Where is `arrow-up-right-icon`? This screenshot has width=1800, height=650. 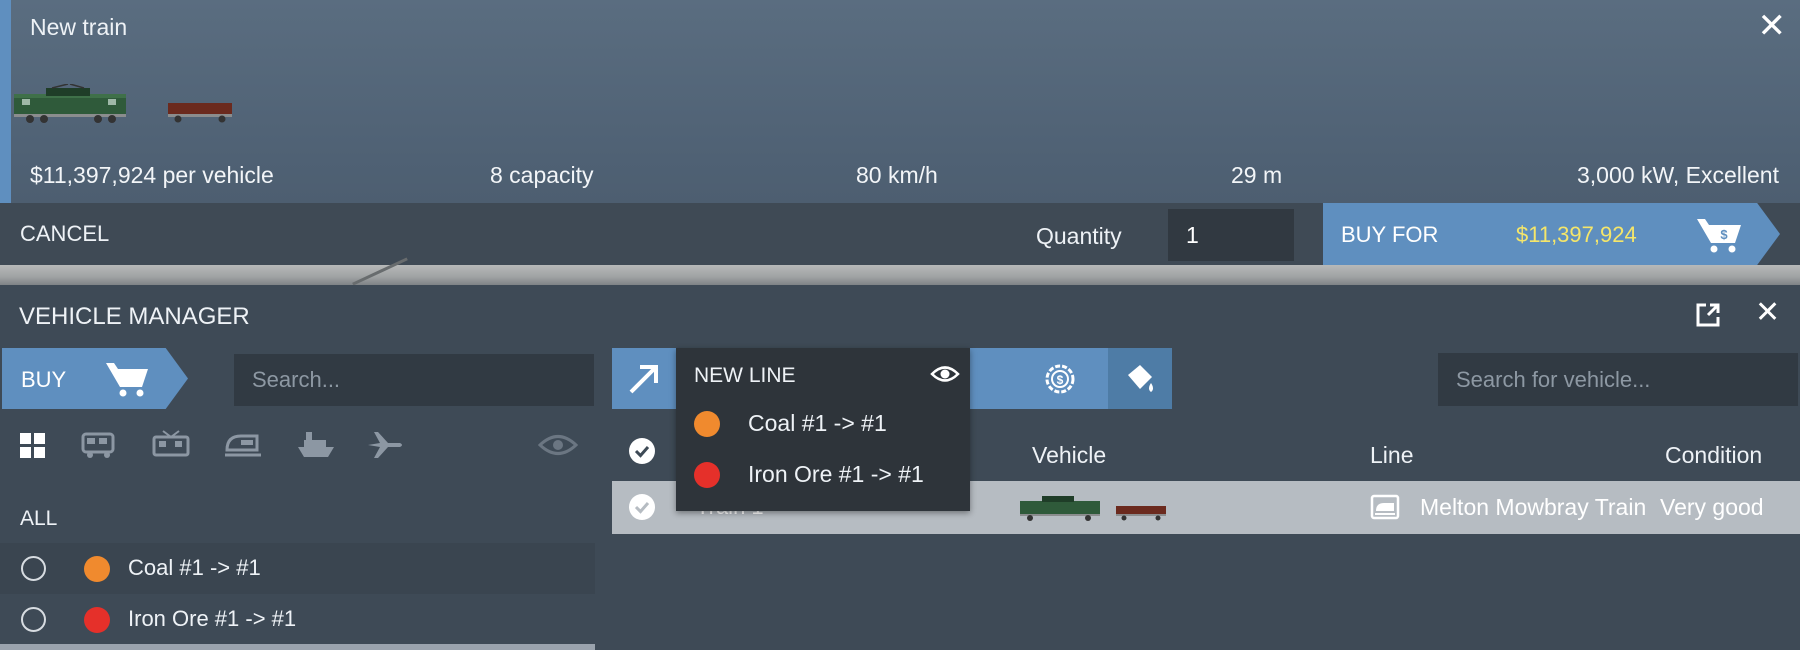 arrow-up-right-icon is located at coordinates (643, 379).